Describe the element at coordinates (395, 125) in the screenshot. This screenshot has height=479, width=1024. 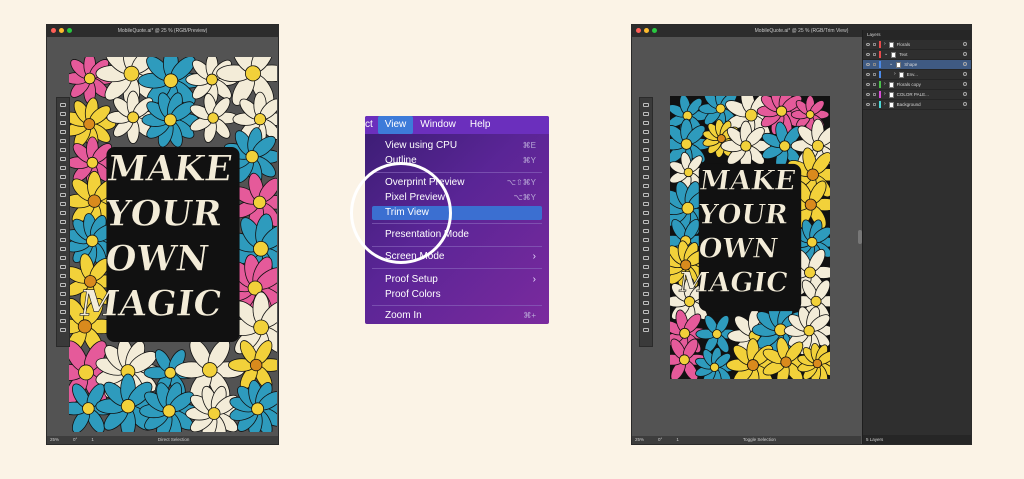
I see `menubar-item-view: View` at that location.